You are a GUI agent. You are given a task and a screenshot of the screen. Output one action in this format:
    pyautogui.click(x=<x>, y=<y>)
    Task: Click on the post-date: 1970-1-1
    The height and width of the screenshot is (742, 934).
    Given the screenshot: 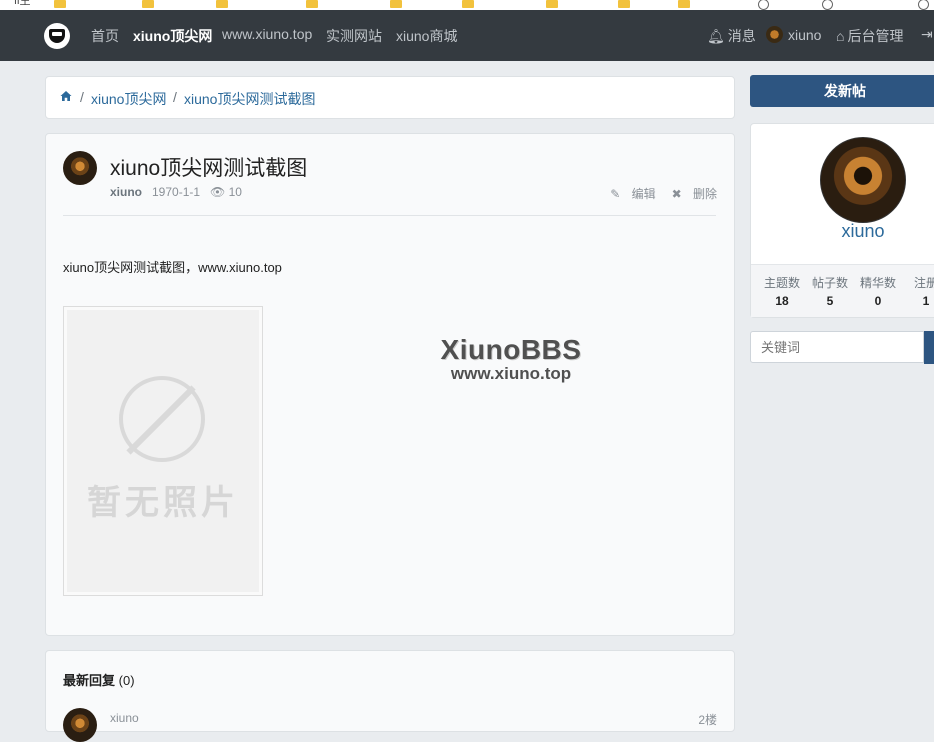 What is the action you would take?
    pyautogui.click(x=176, y=192)
    